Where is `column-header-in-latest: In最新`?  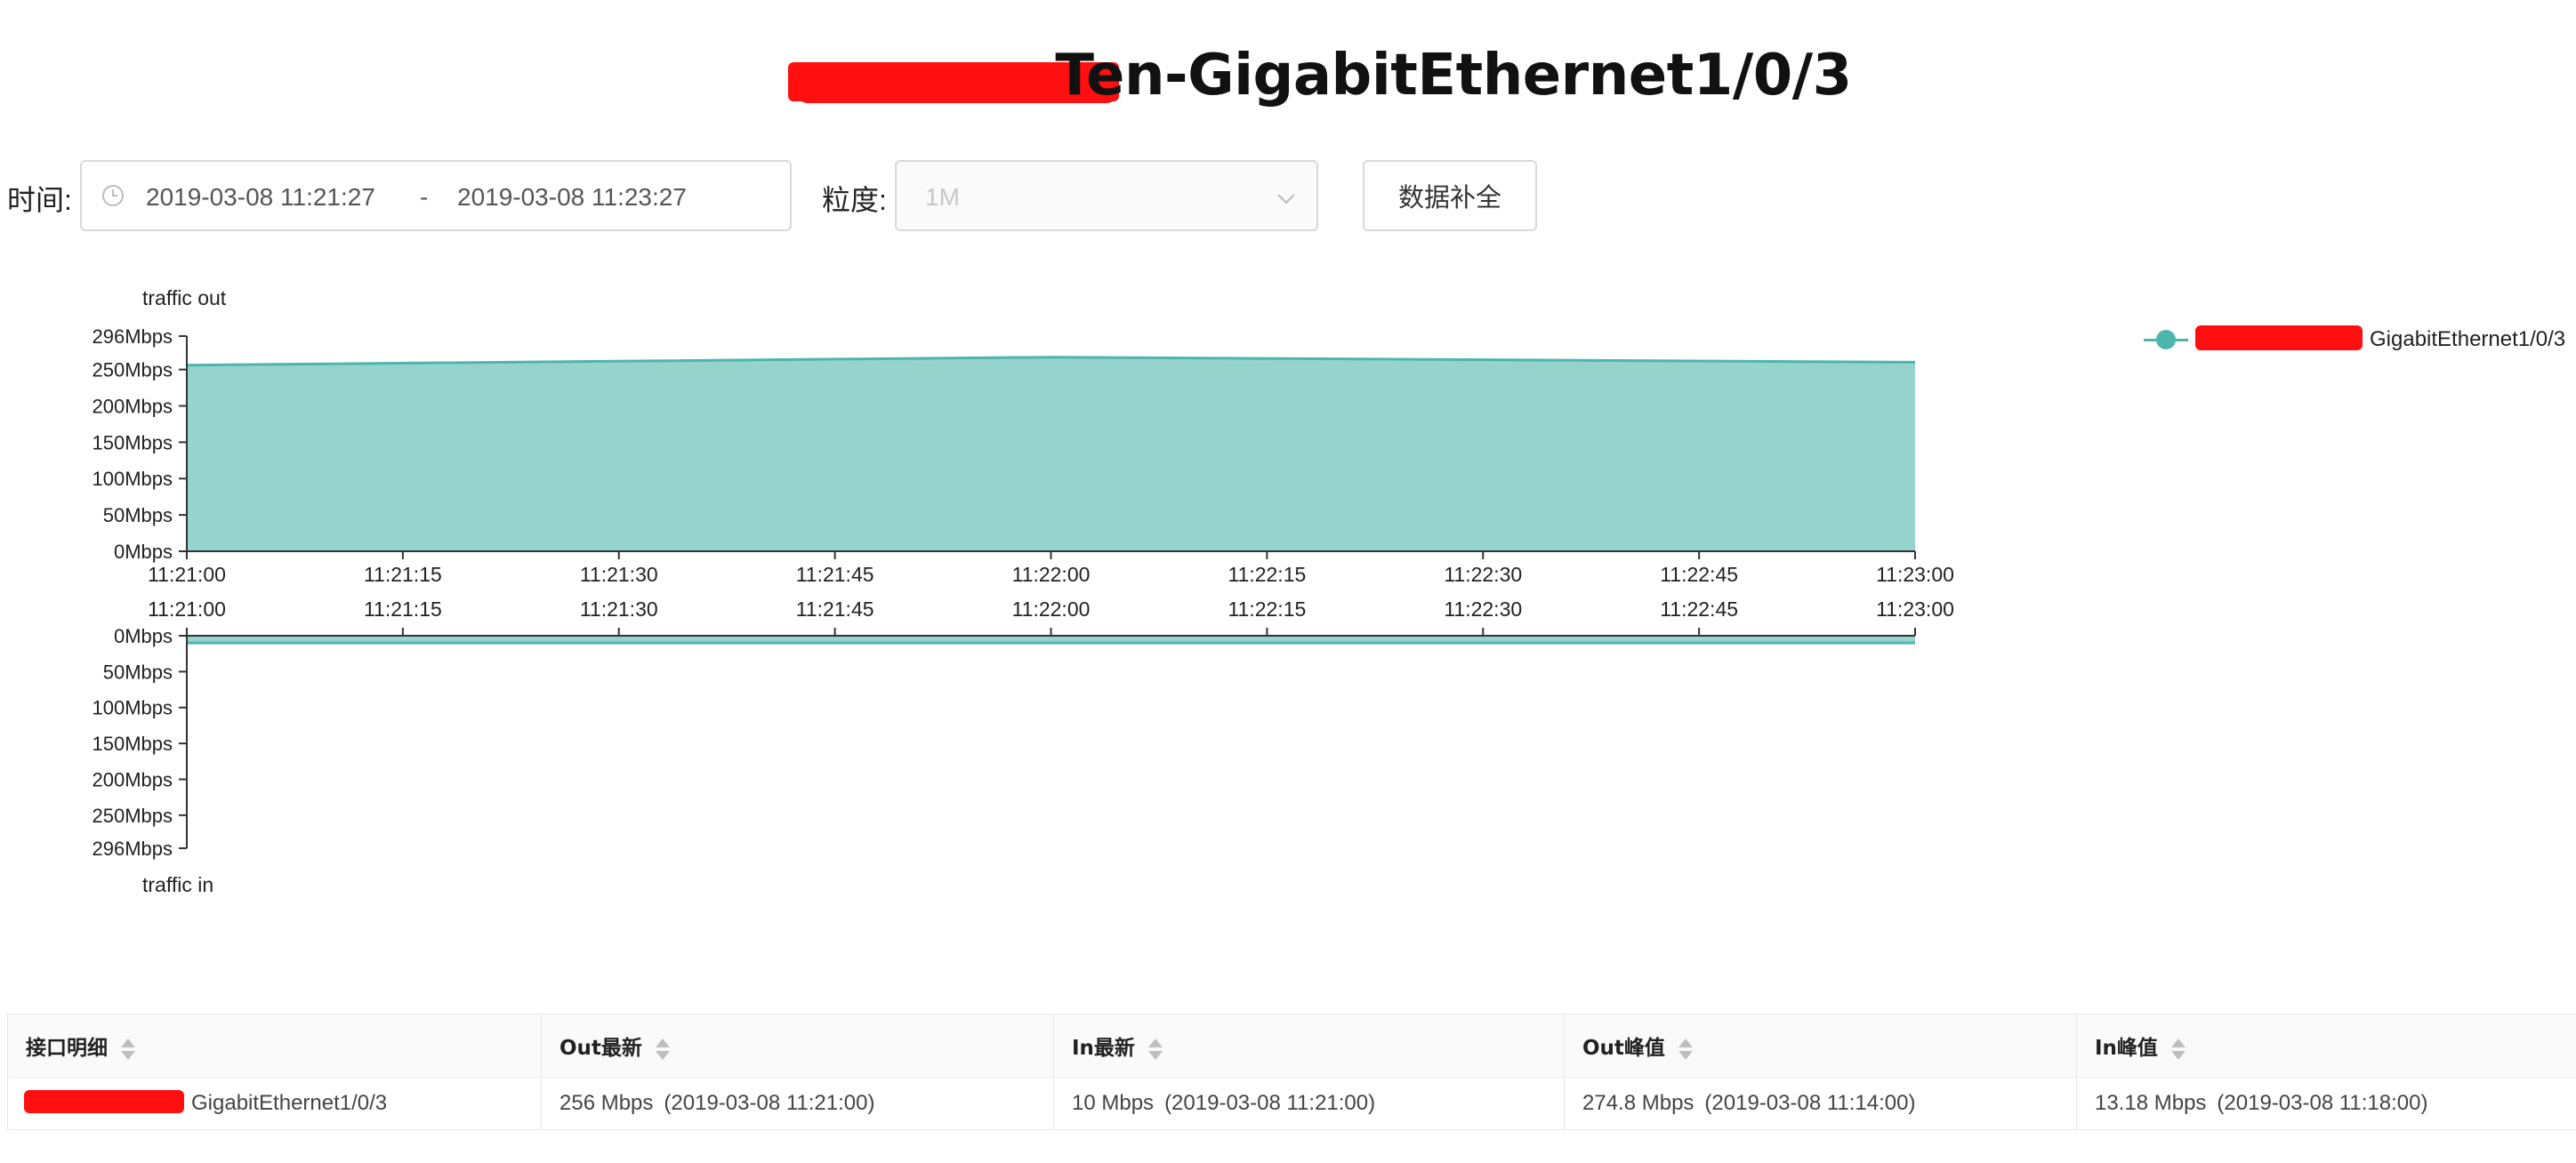 column-header-in-latest: In最新 is located at coordinates (1309, 1046).